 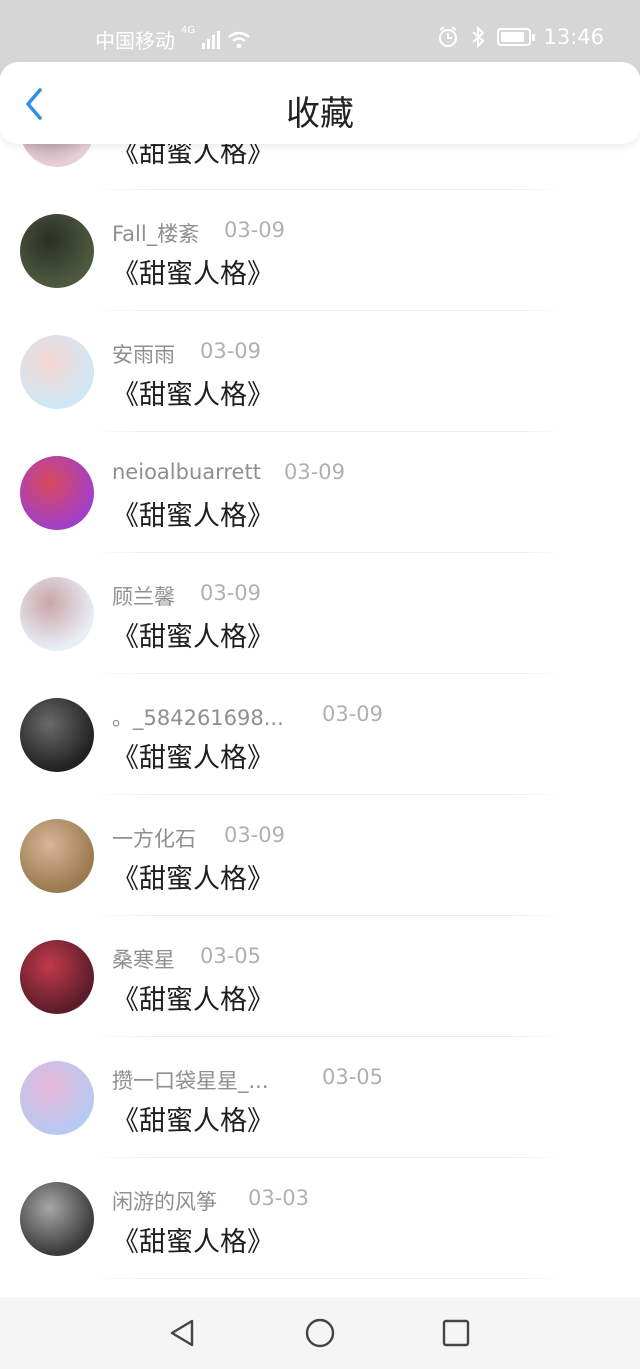 What do you see at coordinates (135, 41) in the screenshot?
I see `carrier-label: 中国移动` at bounding box center [135, 41].